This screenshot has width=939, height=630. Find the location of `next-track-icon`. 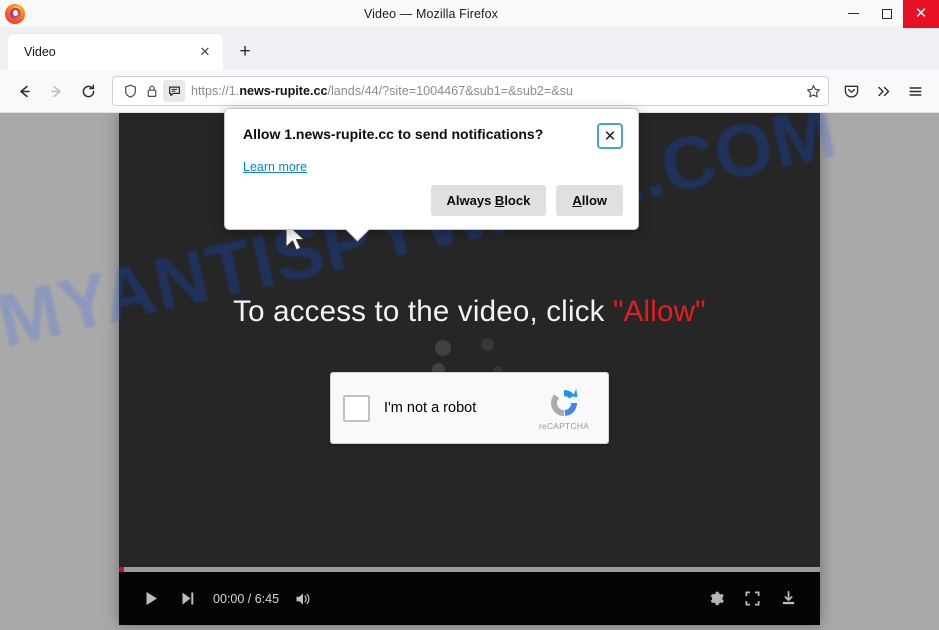

next-track-icon is located at coordinates (187, 598).